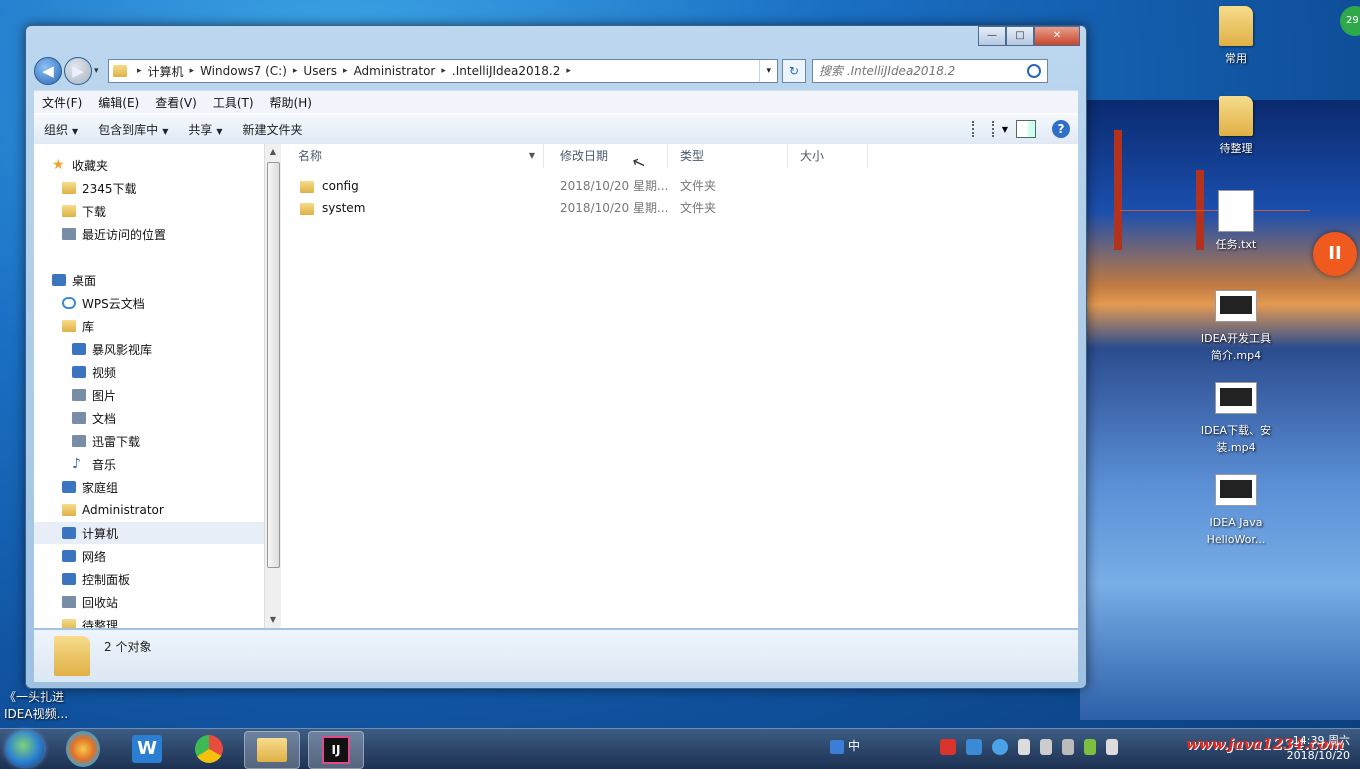 Image resolution: width=1360 pixels, height=769 pixels. What do you see at coordinates (209, 749) in the screenshot?
I see `taskbar-app-chrome` at bounding box center [209, 749].